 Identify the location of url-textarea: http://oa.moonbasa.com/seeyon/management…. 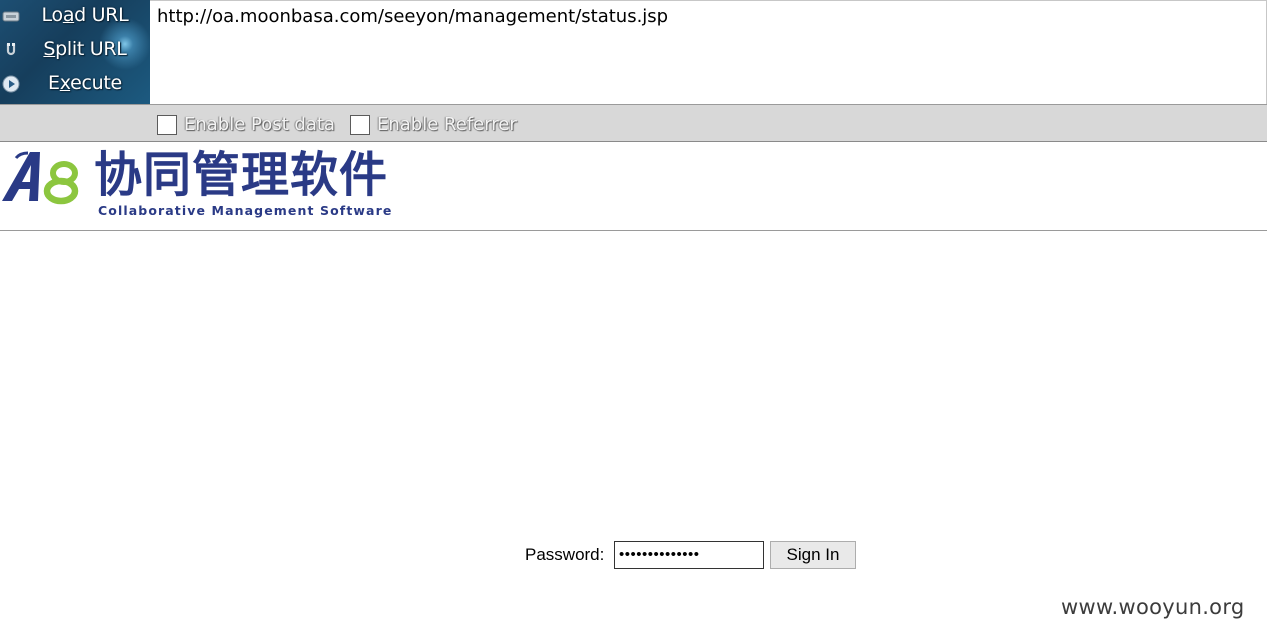
(708, 52).